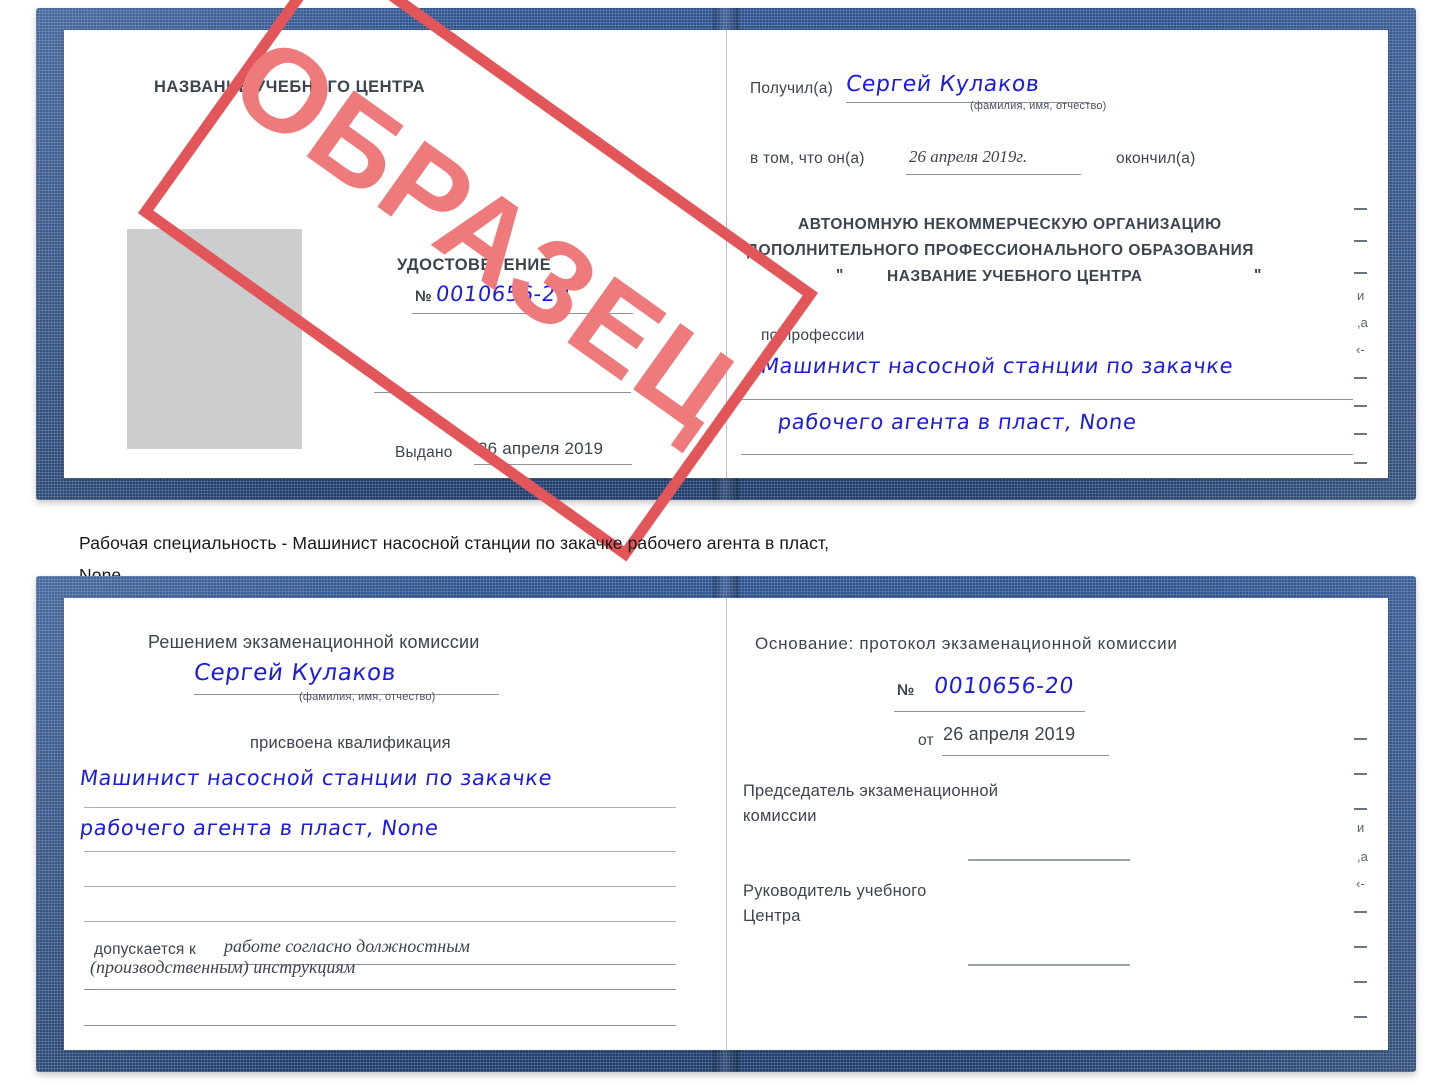 The height and width of the screenshot is (1085, 1448). I want to click on head-label-line-2: Центра, so click(772, 916).